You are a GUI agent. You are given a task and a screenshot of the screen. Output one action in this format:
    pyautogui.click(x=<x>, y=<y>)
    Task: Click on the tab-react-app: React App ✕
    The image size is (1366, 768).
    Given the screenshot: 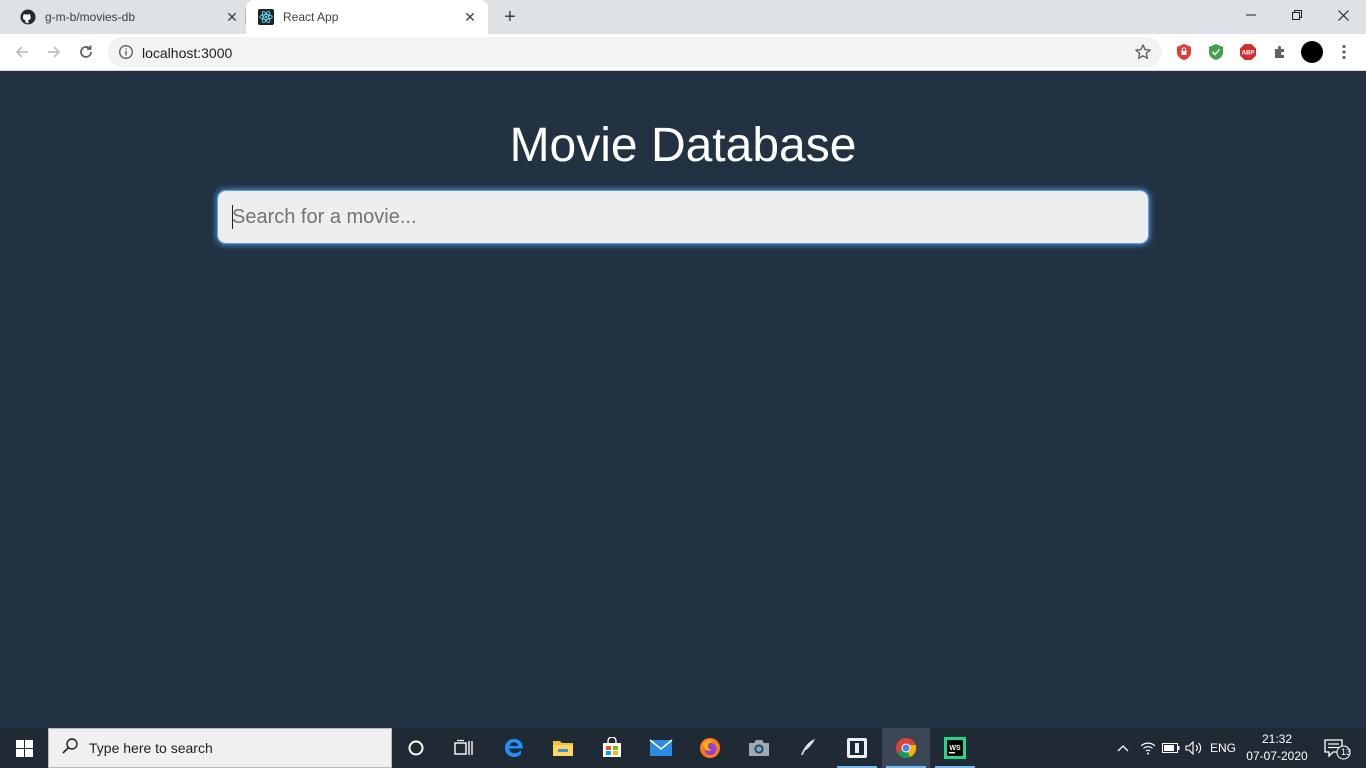 What is the action you would take?
    pyautogui.click(x=367, y=17)
    